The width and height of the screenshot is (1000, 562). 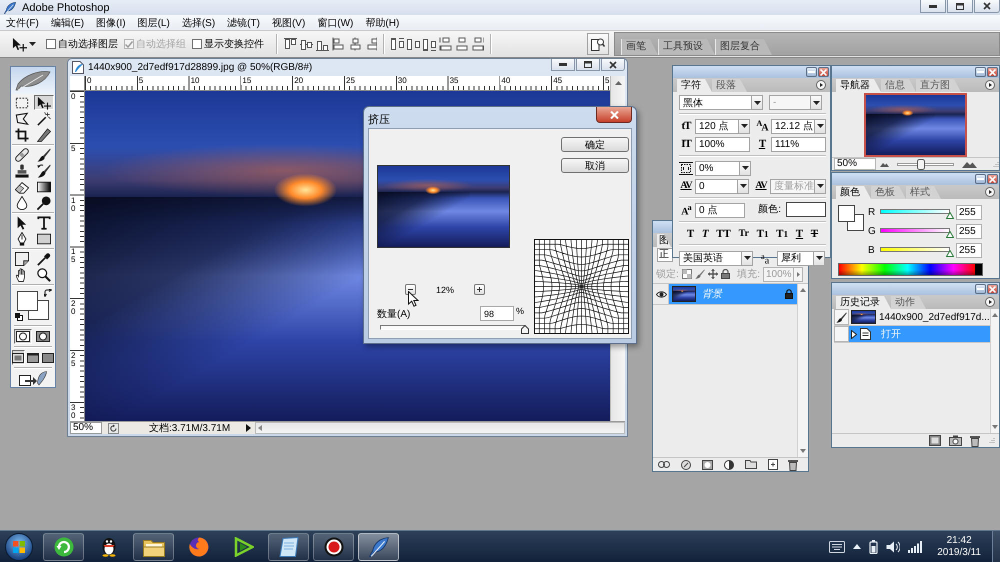 What do you see at coordinates (335, 23) in the screenshot?
I see `menu-item: 窗口(W)` at bounding box center [335, 23].